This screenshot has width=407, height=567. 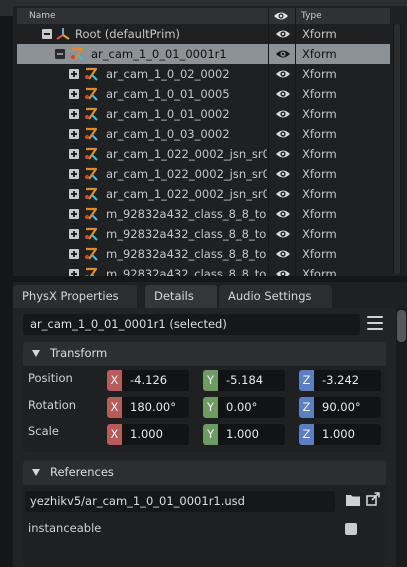 What do you see at coordinates (181, 296) in the screenshot?
I see `tab-details: Details` at bounding box center [181, 296].